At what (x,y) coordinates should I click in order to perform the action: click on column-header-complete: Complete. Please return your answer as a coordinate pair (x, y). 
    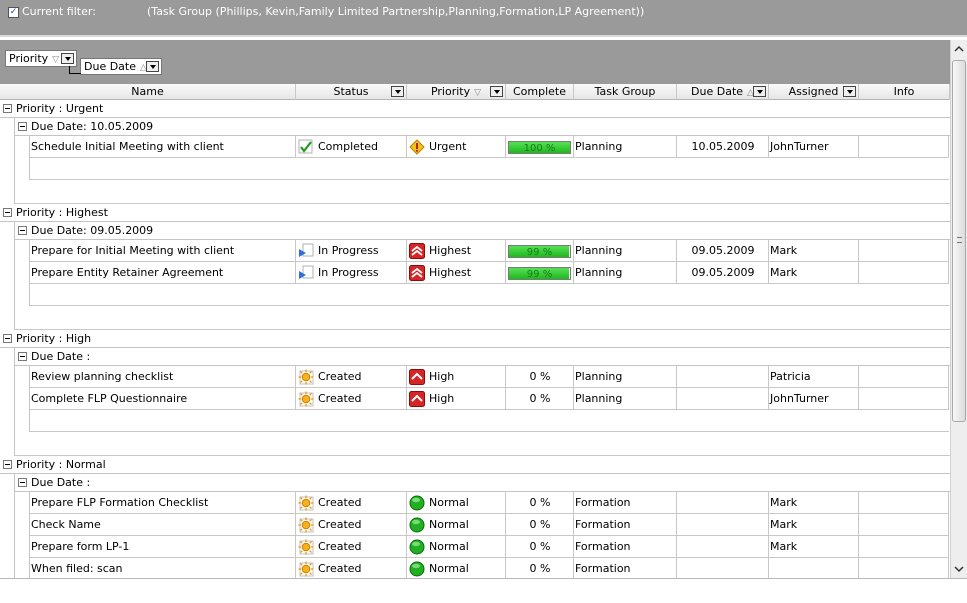
    Looking at the image, I should click on (540, 92).